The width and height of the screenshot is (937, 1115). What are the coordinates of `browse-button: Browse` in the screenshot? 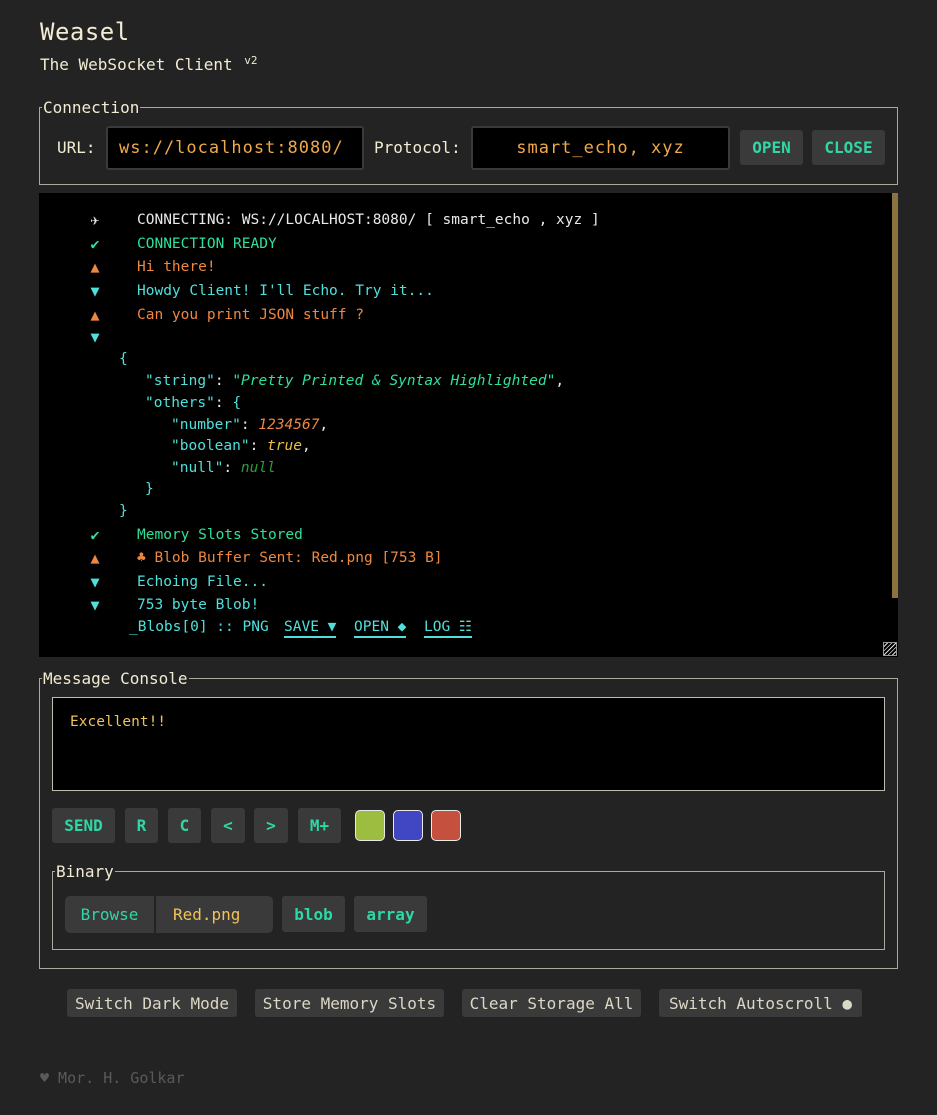 It's located at (110, 914).